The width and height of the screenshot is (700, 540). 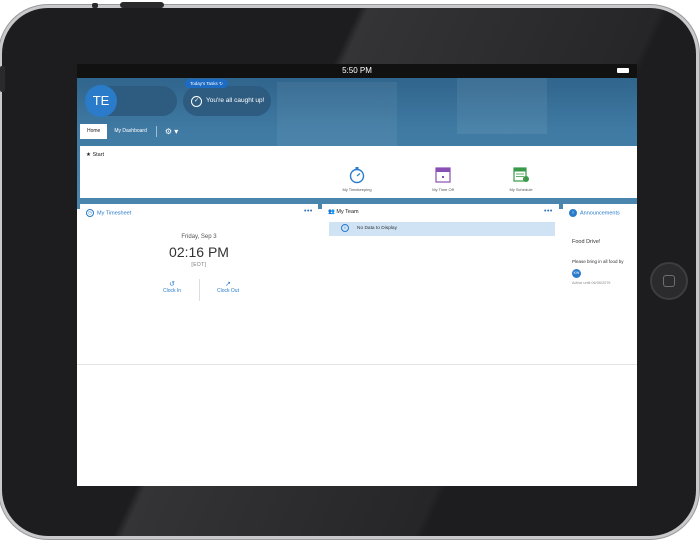 I want to click on star-icon: ★, so click(x=88, y=155).